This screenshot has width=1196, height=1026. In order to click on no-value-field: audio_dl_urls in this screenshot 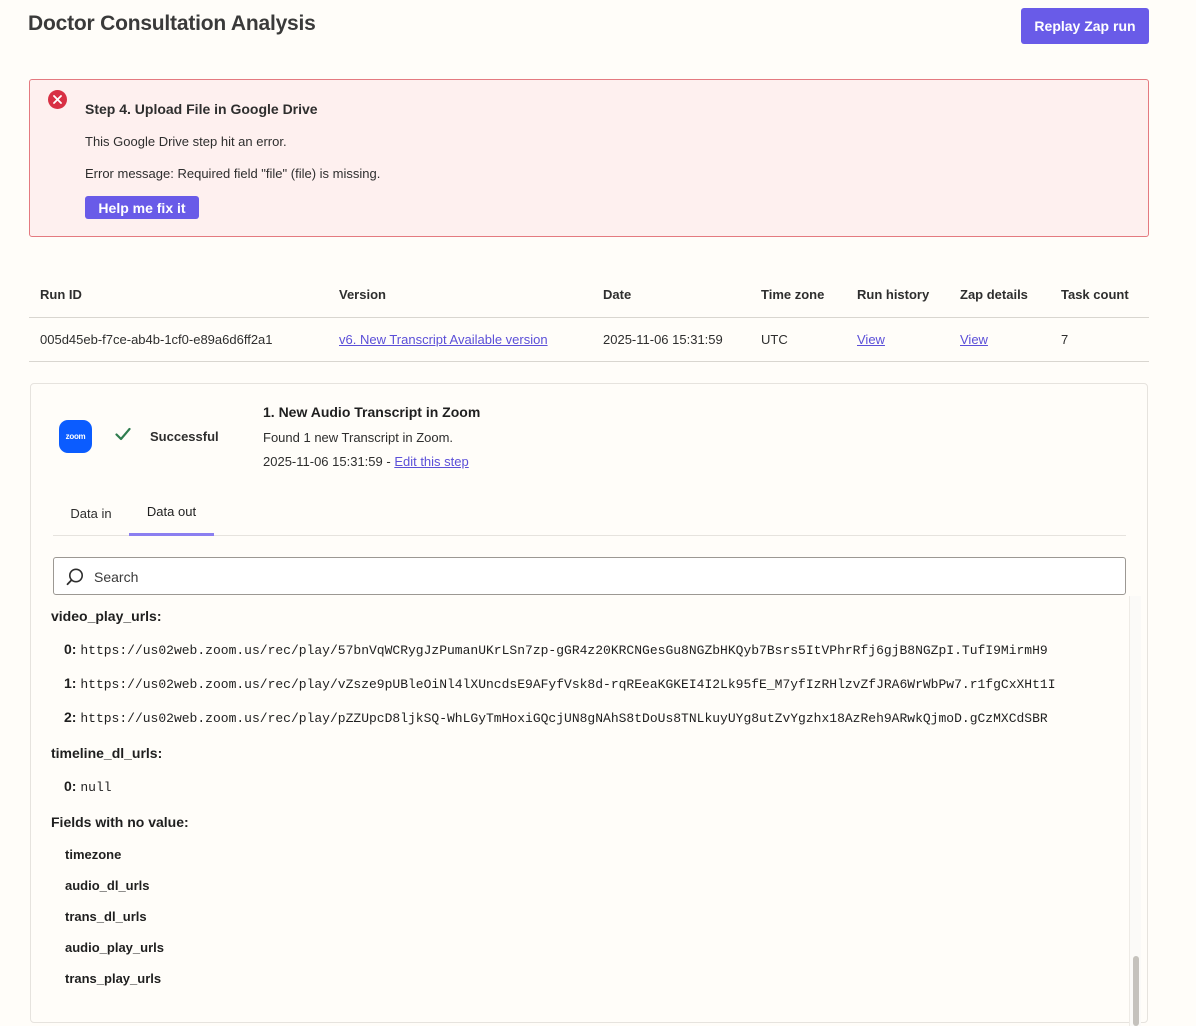, I will do `click(107, 885)`.